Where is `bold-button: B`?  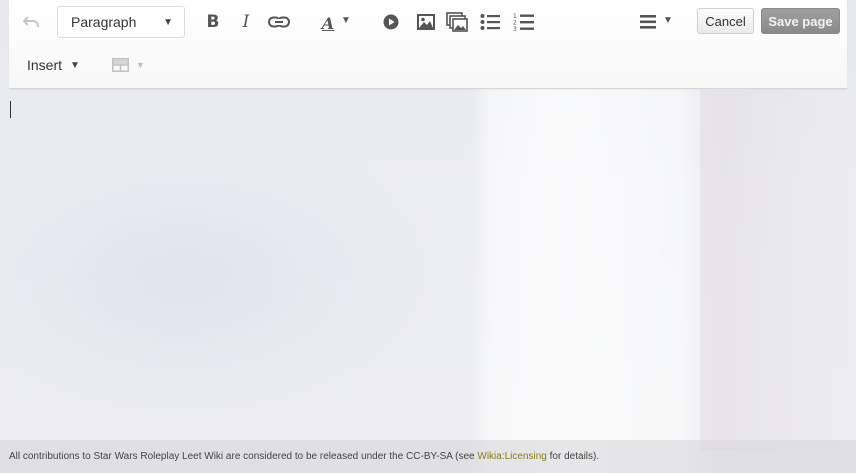 bold-button: B is located at coordinates (213, 22).